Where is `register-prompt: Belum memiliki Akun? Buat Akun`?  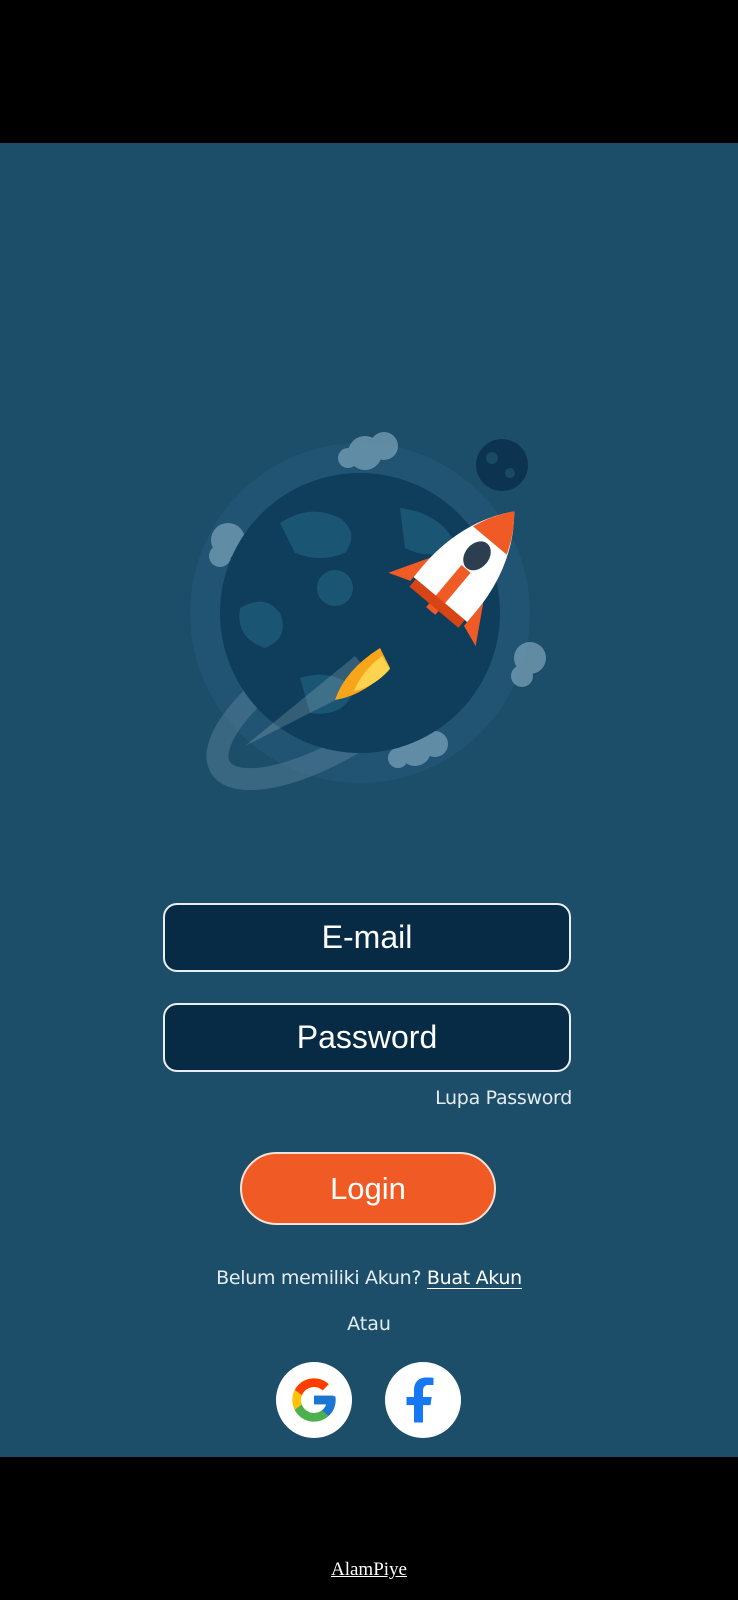
register-prompt: Belum memiliki Akun? Buat Akun is located at coordinates (369, 1278).